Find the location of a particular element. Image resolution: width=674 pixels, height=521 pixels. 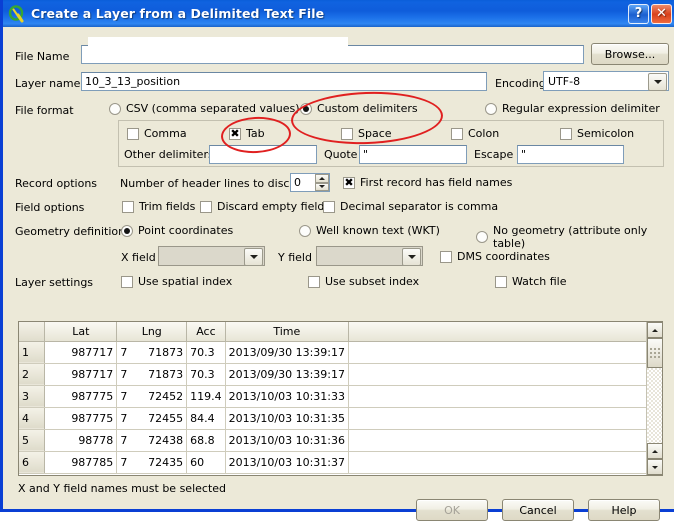

ok-button: OK is located at coordinates (452, 510).